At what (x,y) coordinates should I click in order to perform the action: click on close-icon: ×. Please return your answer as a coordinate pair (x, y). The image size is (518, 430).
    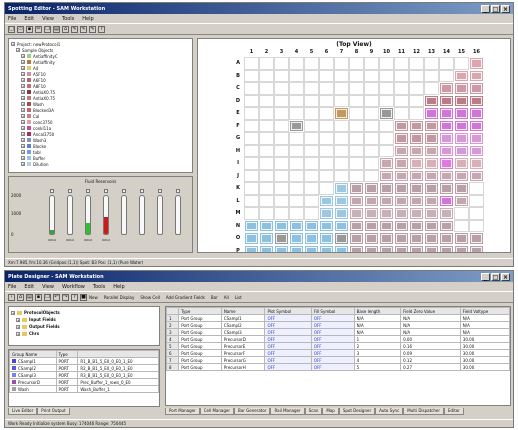
    Looking at the image, I should click on (505, 8).